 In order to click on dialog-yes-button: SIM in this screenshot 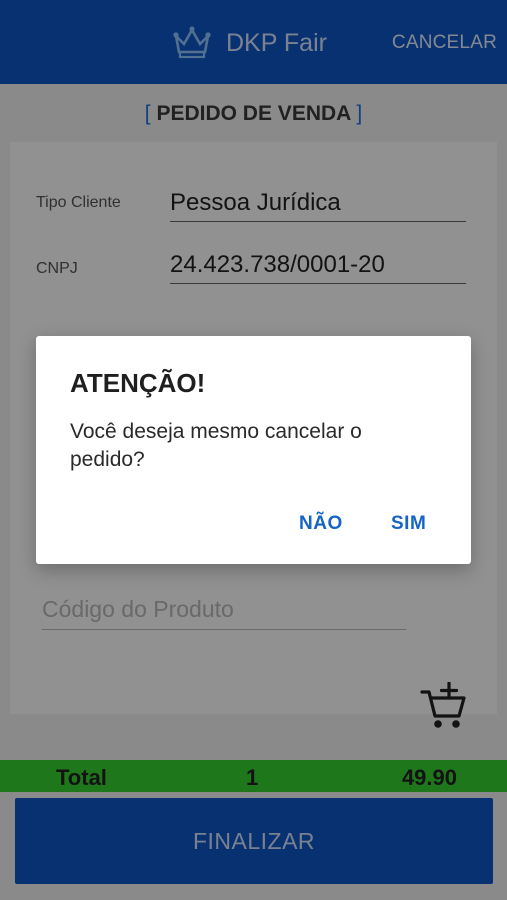, I will do `click(408, 524)`.